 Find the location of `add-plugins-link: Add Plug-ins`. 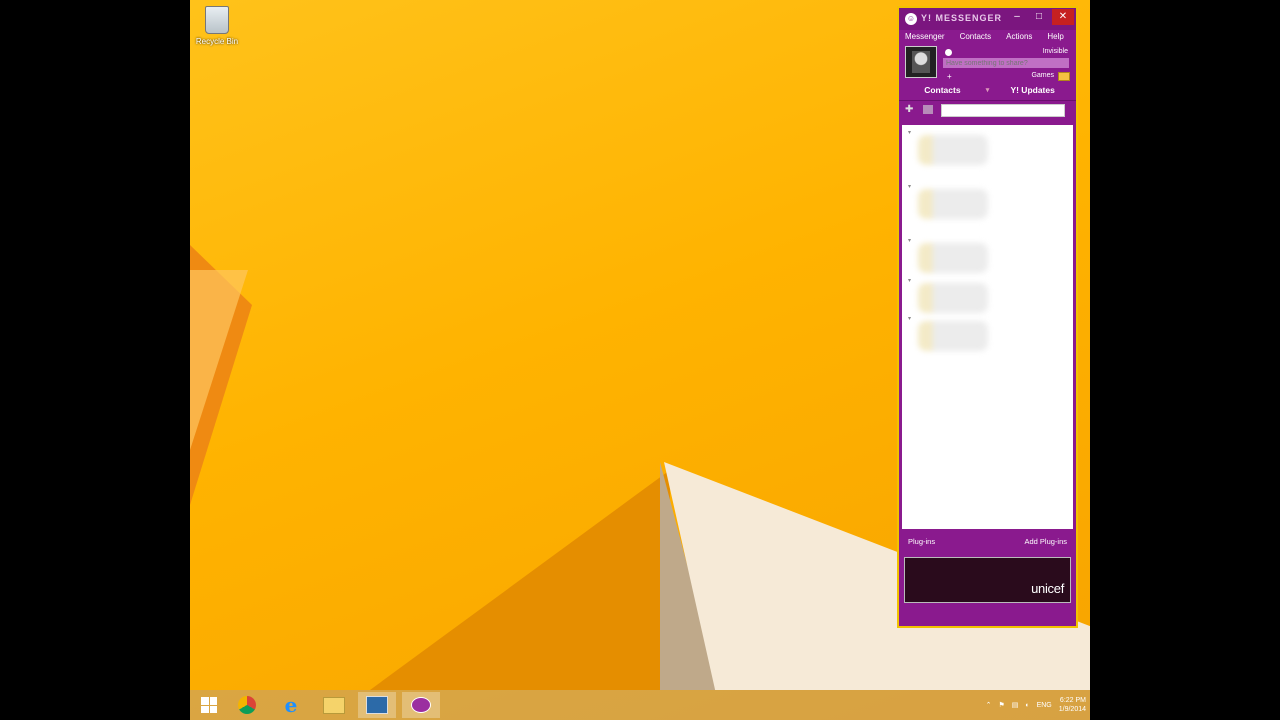

add-plugins-link: Add Plug-ins is located at coordinates (1045, 541).